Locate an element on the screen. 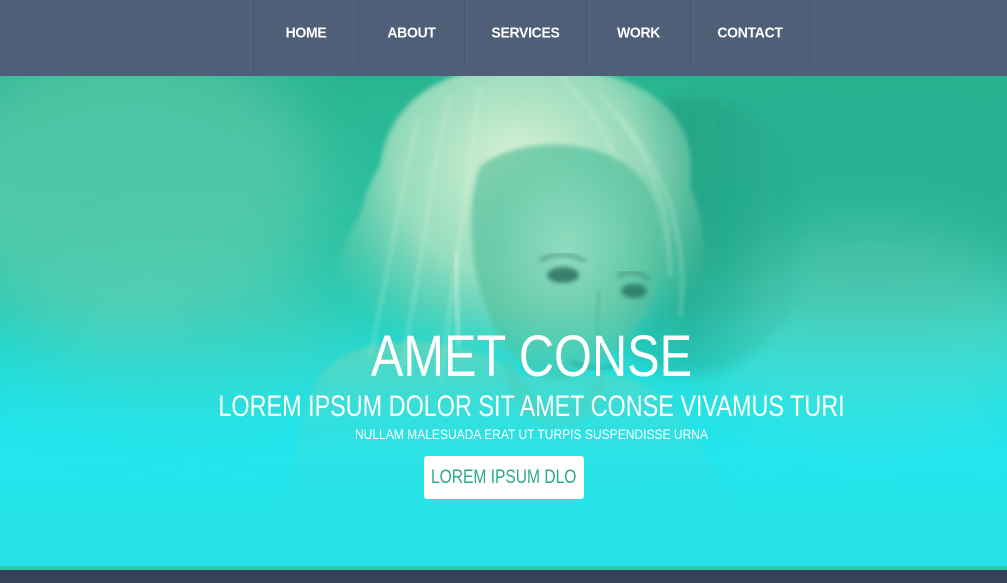  hero-cta-label: LOREM IPSUM DLO is located at coordinates (503, 477).